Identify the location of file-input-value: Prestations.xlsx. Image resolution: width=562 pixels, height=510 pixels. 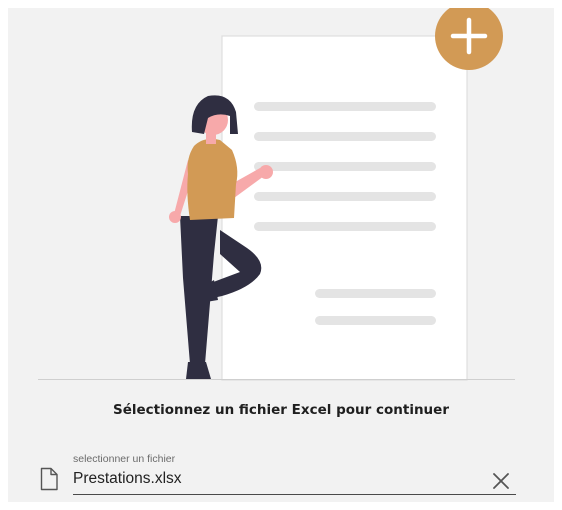
(127, 479).